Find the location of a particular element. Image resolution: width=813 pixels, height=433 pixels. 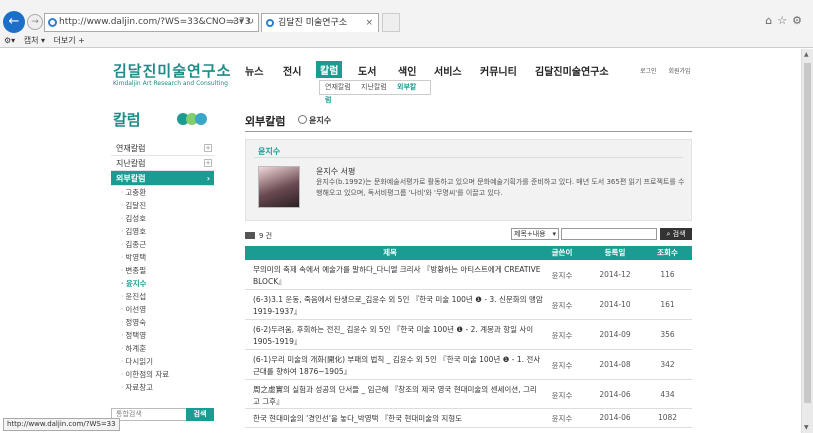

join-link: 회원가입 is located at coordinates (679, 71).